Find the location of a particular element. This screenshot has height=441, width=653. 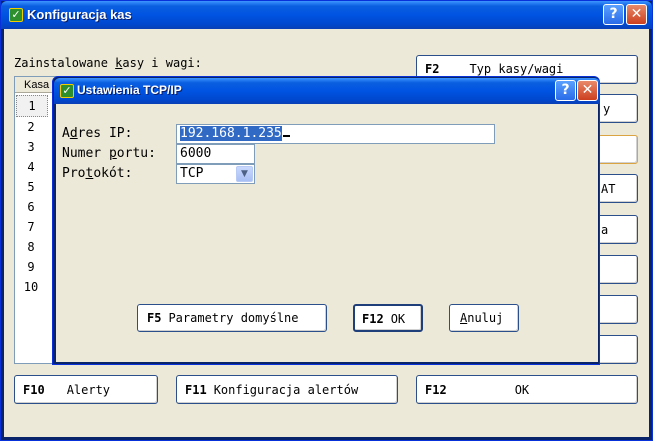

help-icon: ? is located at coordinates (613, 14).